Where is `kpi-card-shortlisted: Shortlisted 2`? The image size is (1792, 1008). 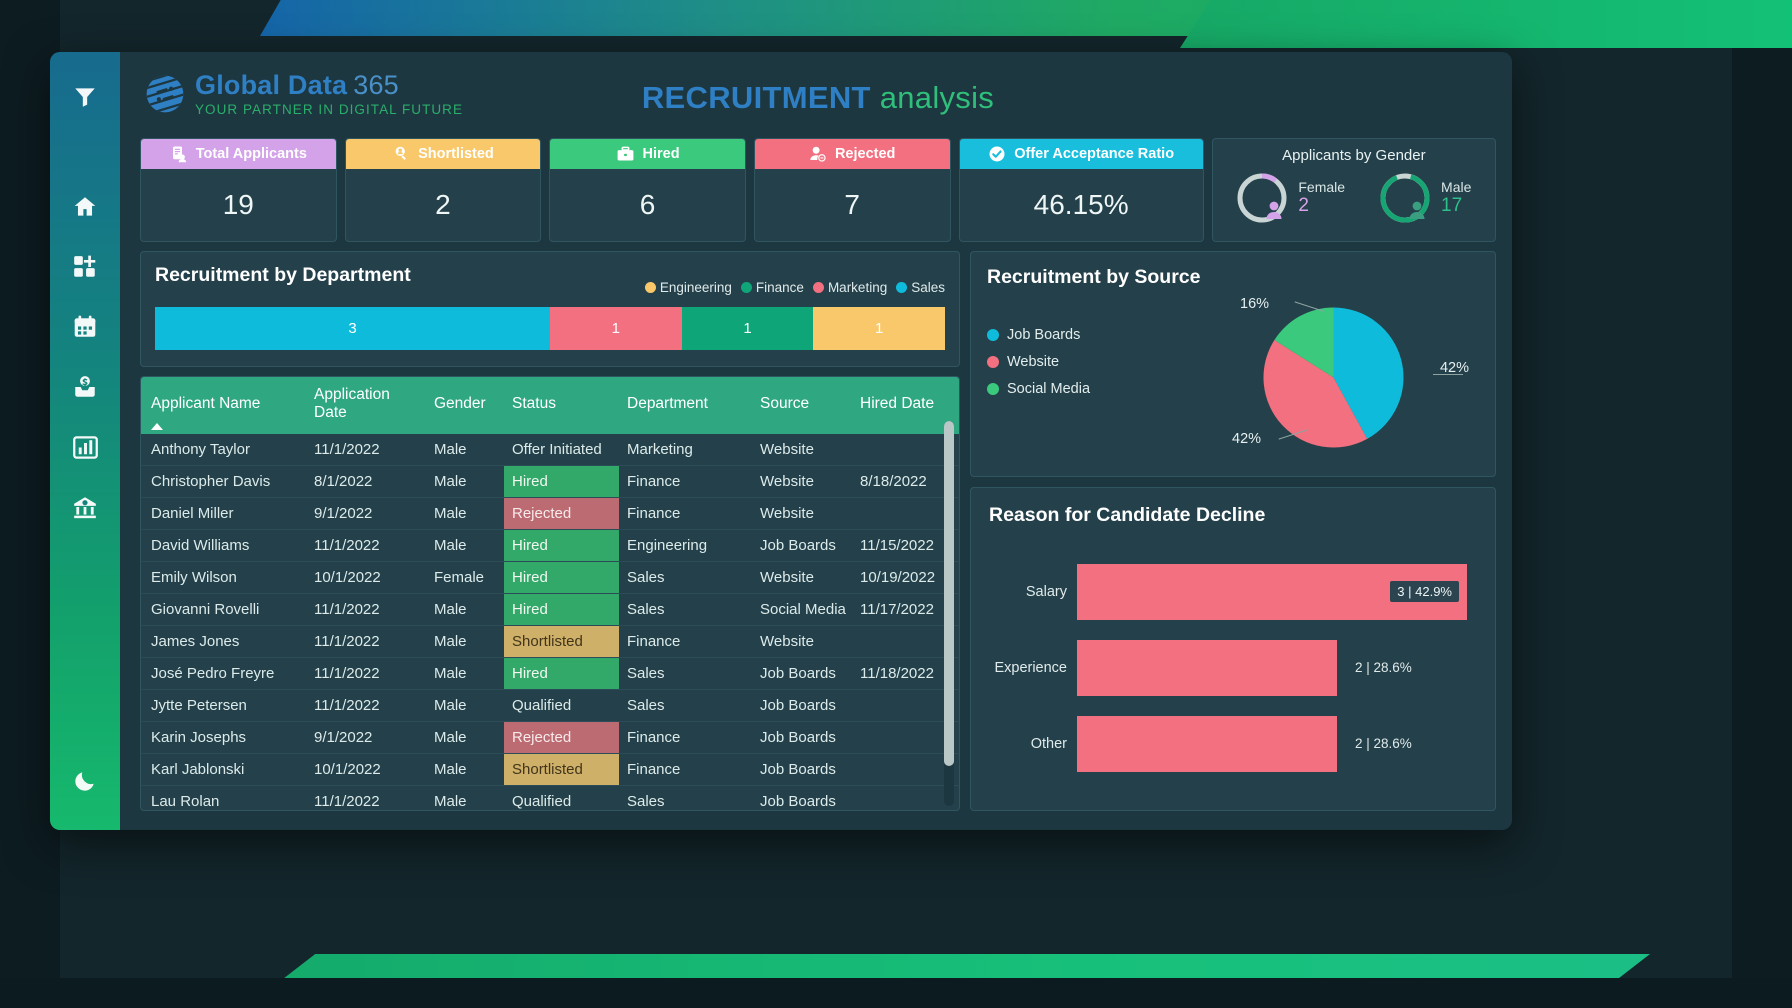
kpi-card-shortlisted: Shortlisted 2 is located at coordinates (443, 190).